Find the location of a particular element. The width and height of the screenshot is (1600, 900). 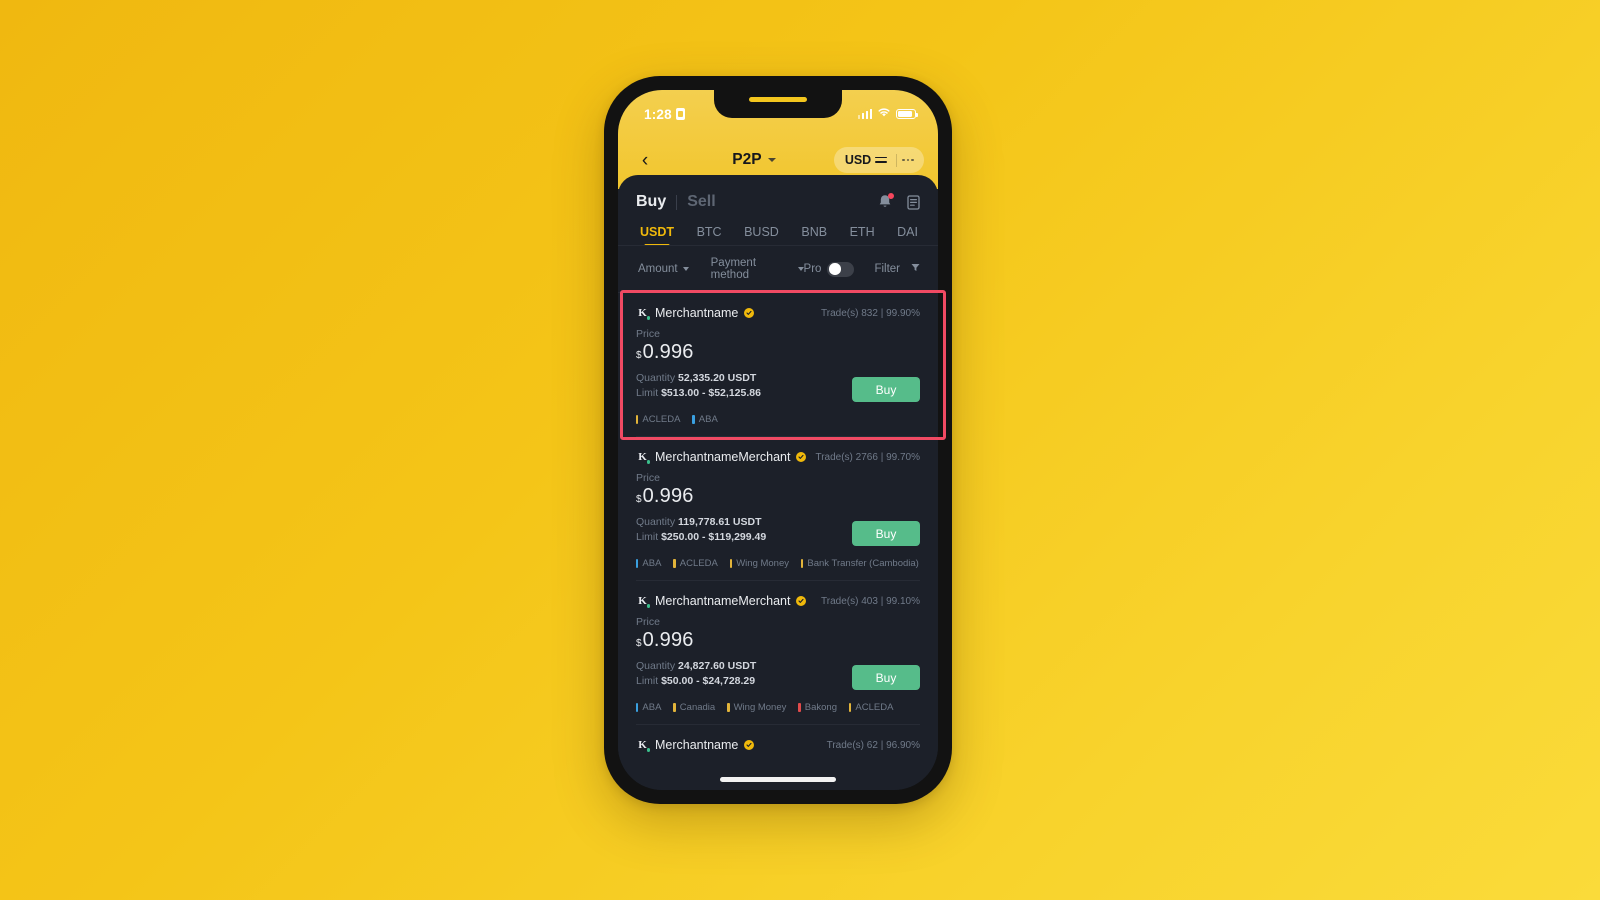

payment-tag: Bakong is located at coordinates (817, 707).